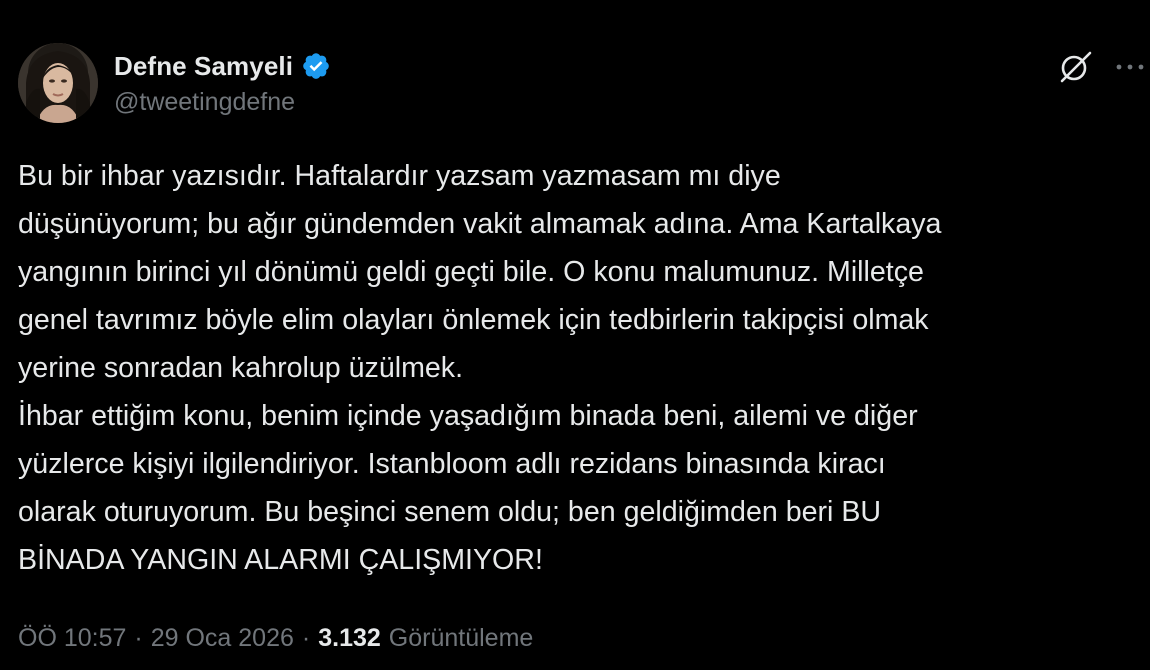  I want to click on views-label: Görüntüleme, so click(461, 637).